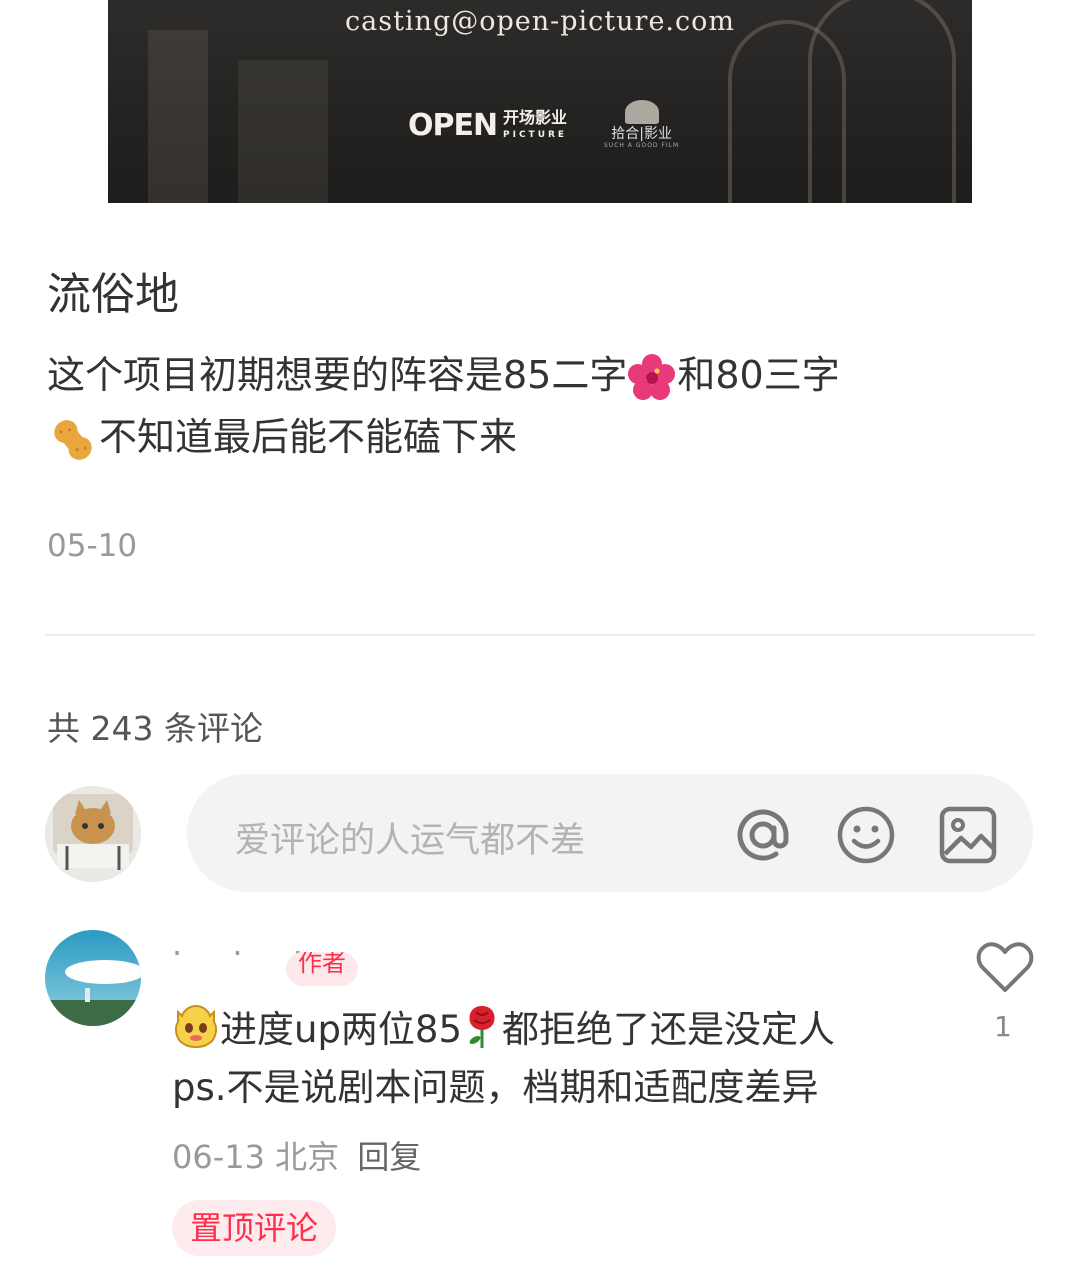  I want to click on post-body-text-3: 不知道最后能不能磕下来, so click(308, 437).